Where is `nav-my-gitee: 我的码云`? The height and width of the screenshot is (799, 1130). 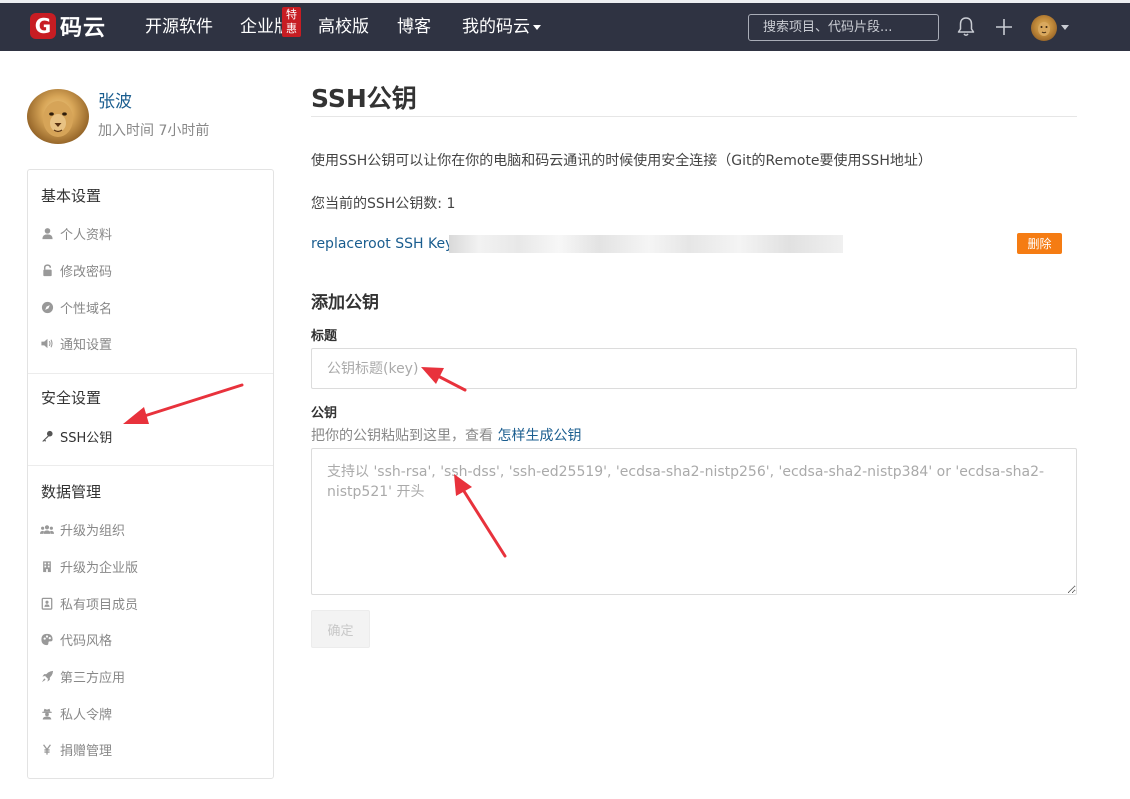
nav-my-gitee: 我的码云 is located at coordinates (501, 27).